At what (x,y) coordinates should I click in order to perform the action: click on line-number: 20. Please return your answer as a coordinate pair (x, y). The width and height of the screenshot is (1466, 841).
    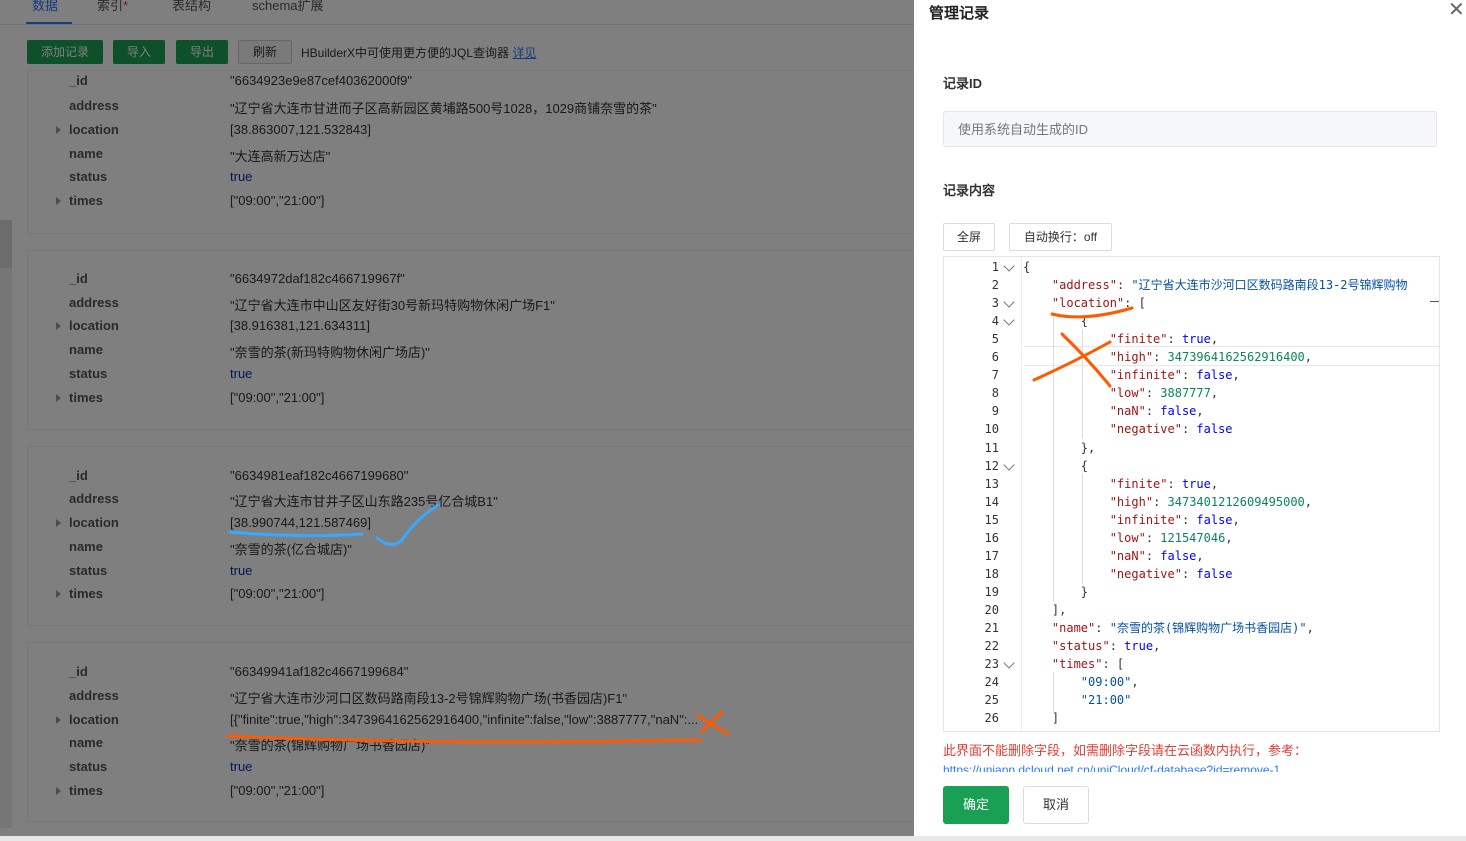
    Looking at the image, I should click on (991, 609).